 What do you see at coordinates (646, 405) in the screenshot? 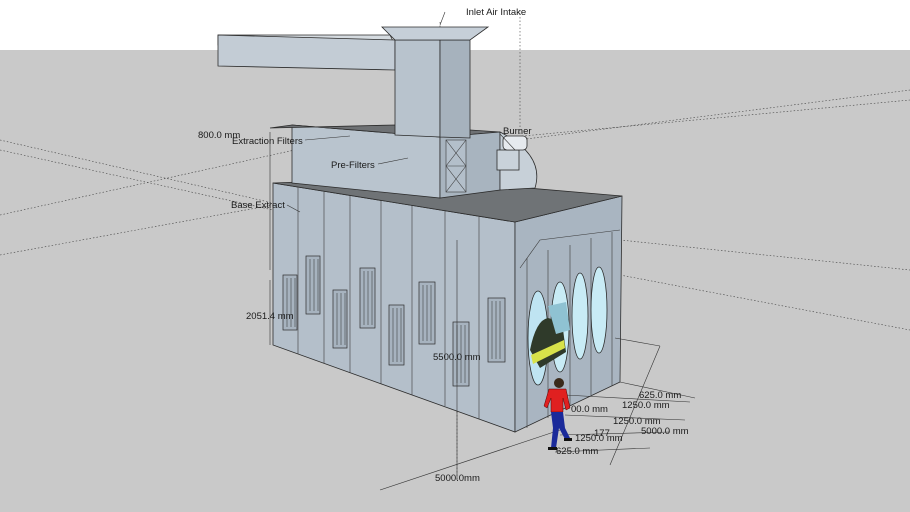
I see `dim-1250-a: 1250.0 mm` at bounding box center [646, 405].